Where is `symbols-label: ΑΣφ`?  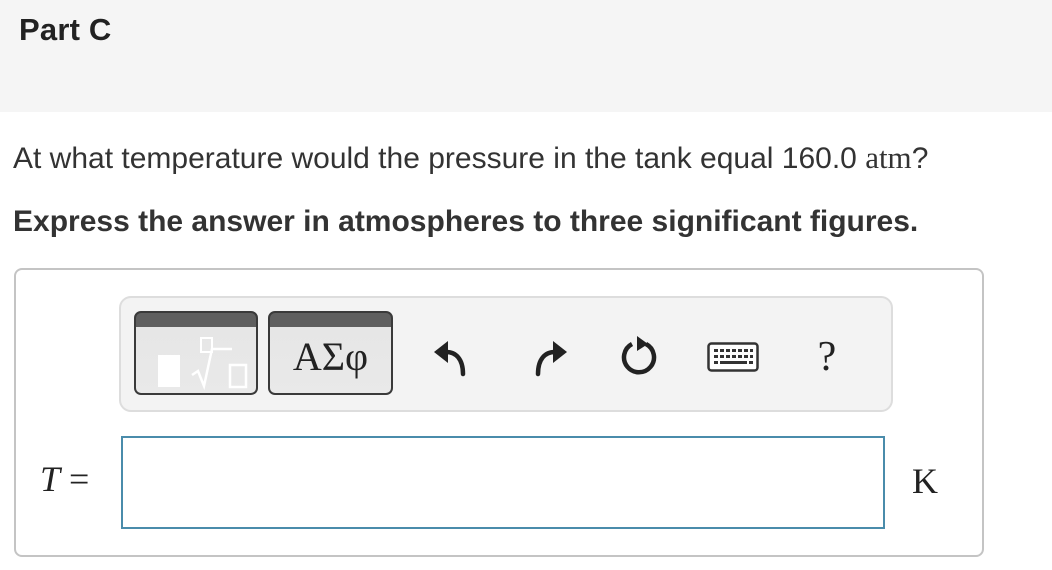 symbols-label: ΑΣφ is located at coordinates (330, 356).